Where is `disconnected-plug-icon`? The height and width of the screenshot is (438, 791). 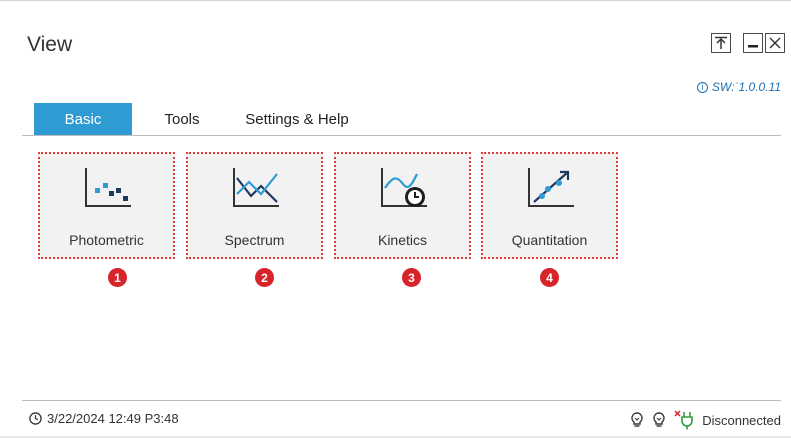 disconnected-plug-icon is located at coordinates (684, 420).